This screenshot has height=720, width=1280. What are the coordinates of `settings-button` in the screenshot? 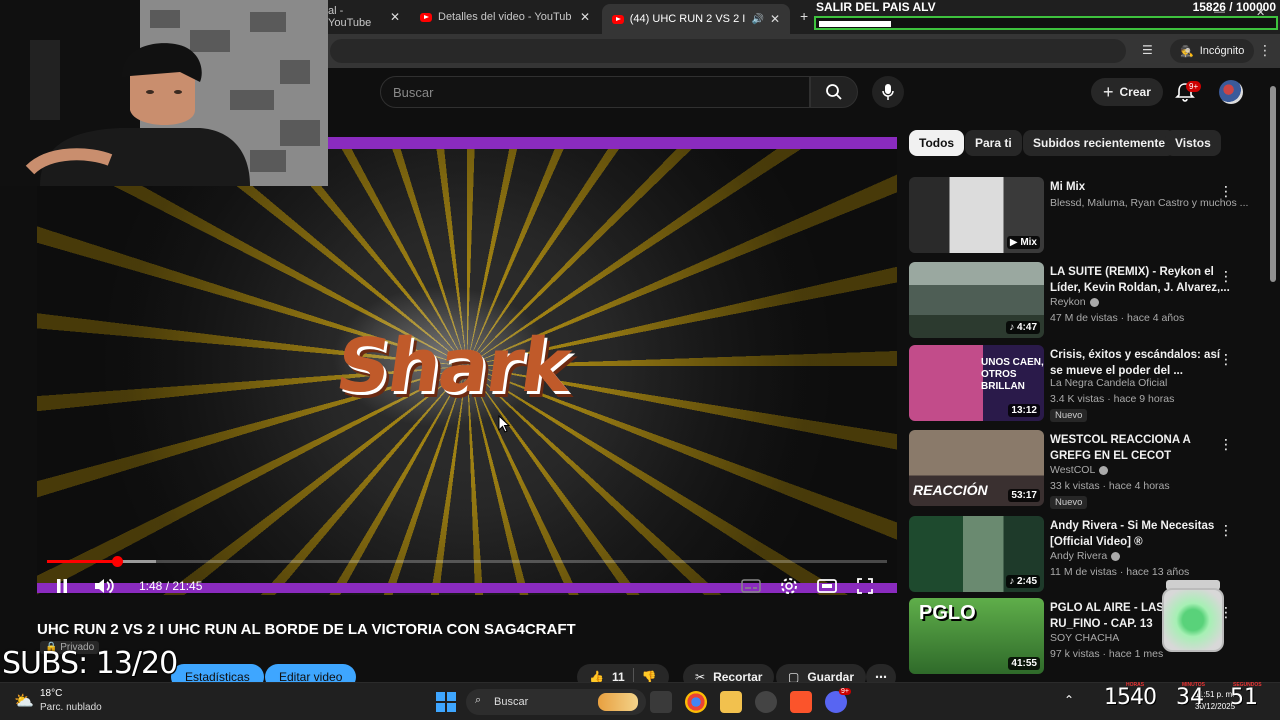 It's located at (789, 586).